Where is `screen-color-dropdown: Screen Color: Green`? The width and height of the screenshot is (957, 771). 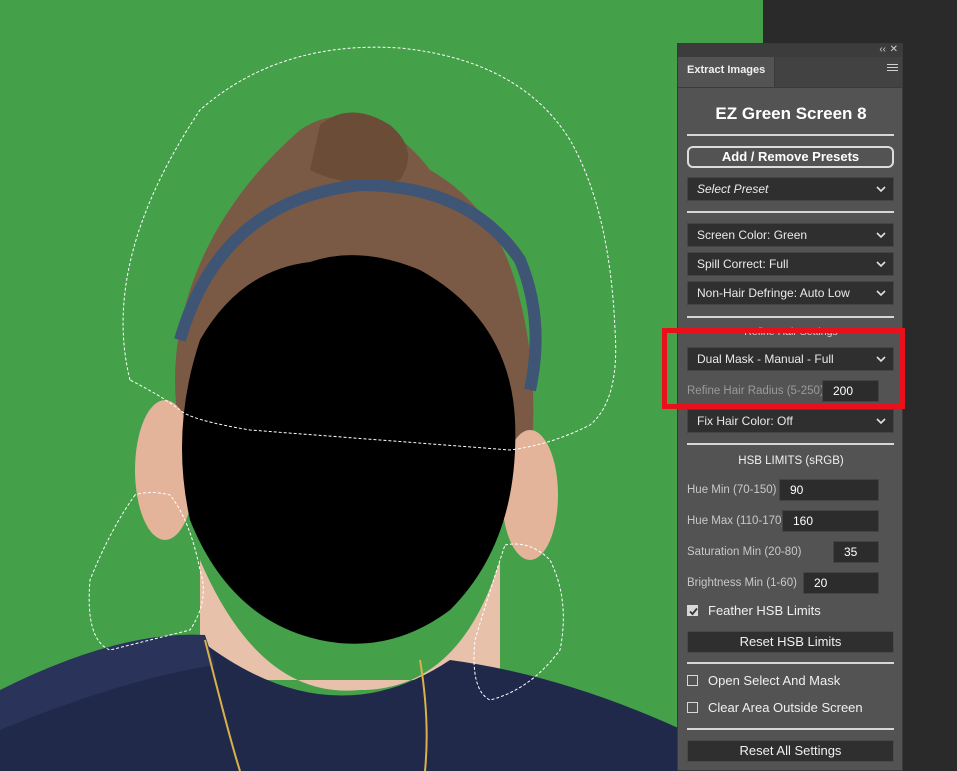
screen-color-dropdown: Screen Color: Green is located at coordinates (790, 235).